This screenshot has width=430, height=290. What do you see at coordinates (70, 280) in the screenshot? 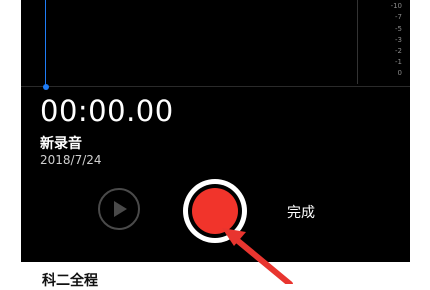
I see `recording-list-item-title: 科二全程` at bounding box center [70, 280].